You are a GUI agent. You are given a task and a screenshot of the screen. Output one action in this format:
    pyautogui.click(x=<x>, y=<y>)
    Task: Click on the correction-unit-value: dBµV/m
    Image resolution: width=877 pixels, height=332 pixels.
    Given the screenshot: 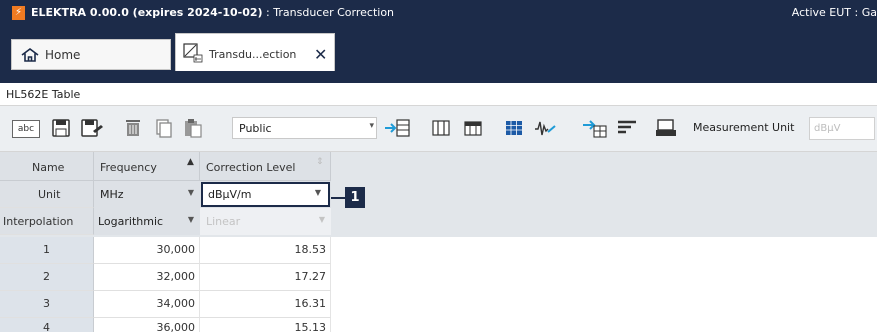 What is the action you would take?
    pyautogui.click(x=230, y=194)
    